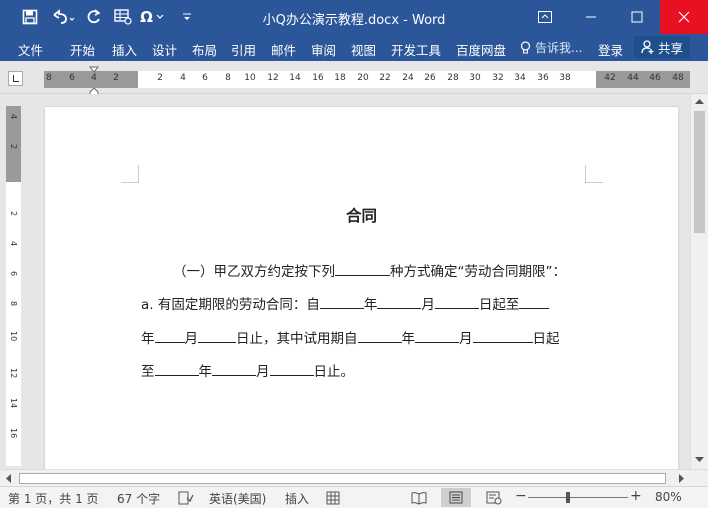 This screenshot has width=708, height=508. What do you see at coordinates (243, 49) in the screenshot?
I see `tab-references: 引用` at bounding box center [243, 49].